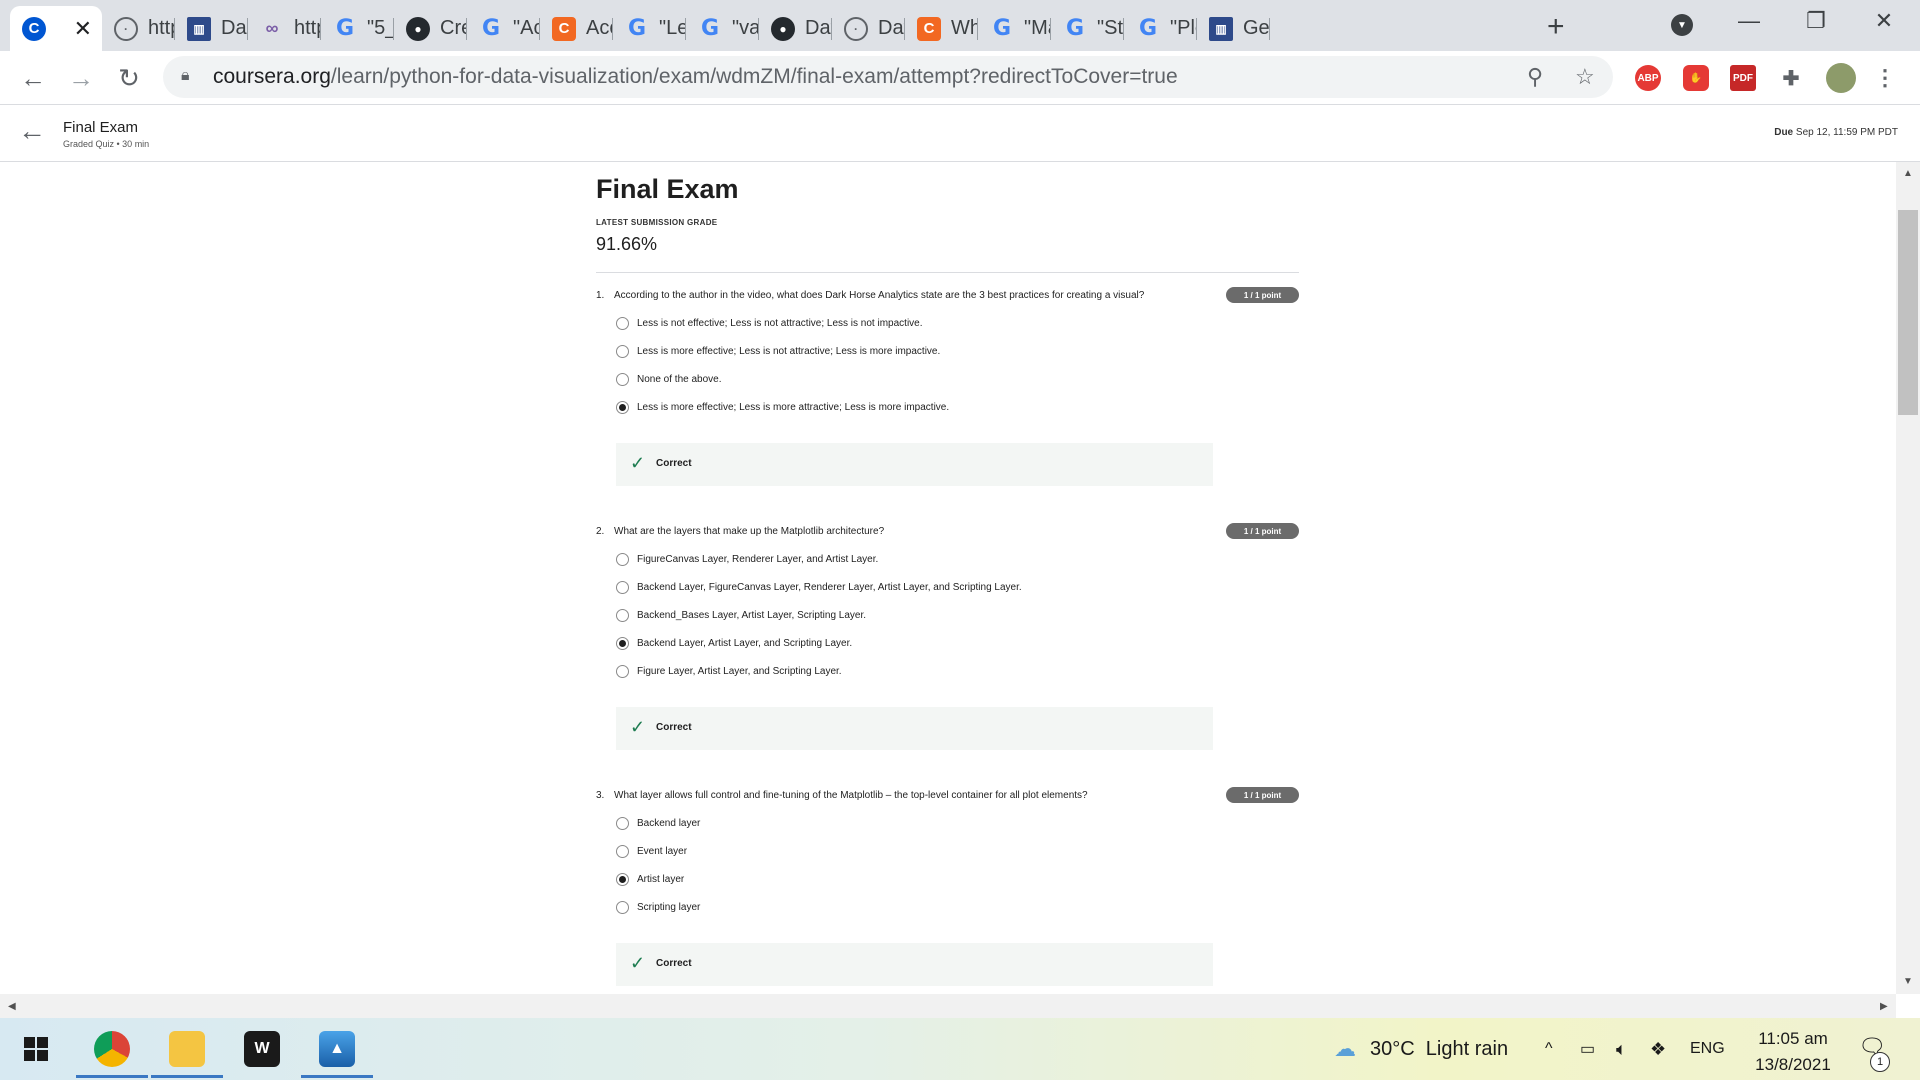 This screenshot has height=1080, width=1920. What do you see at coordinates (658, 823) in the screenshot?
I see `answer-option: Backend layer` at bounding box center [658, 823].